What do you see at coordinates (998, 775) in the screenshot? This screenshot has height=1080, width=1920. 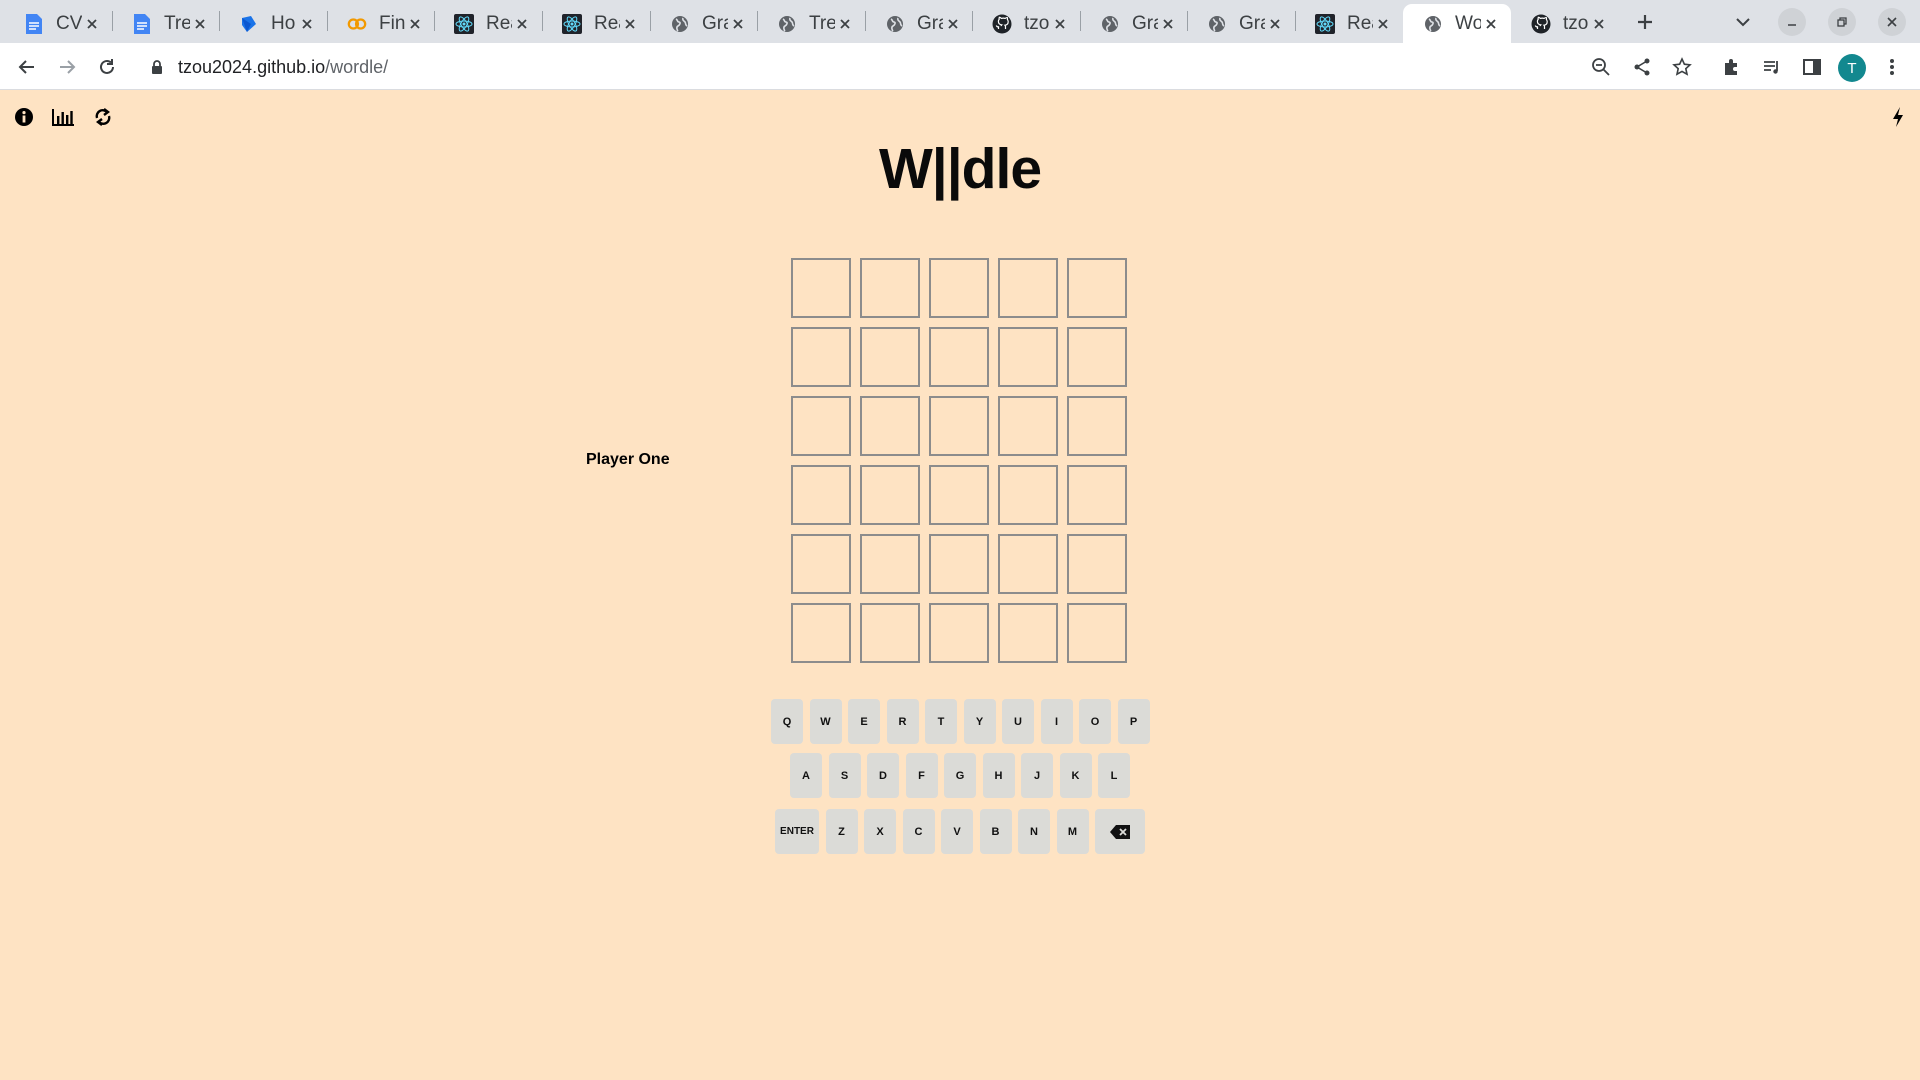 I see `key-h: H` at bounding box center [998, 775].